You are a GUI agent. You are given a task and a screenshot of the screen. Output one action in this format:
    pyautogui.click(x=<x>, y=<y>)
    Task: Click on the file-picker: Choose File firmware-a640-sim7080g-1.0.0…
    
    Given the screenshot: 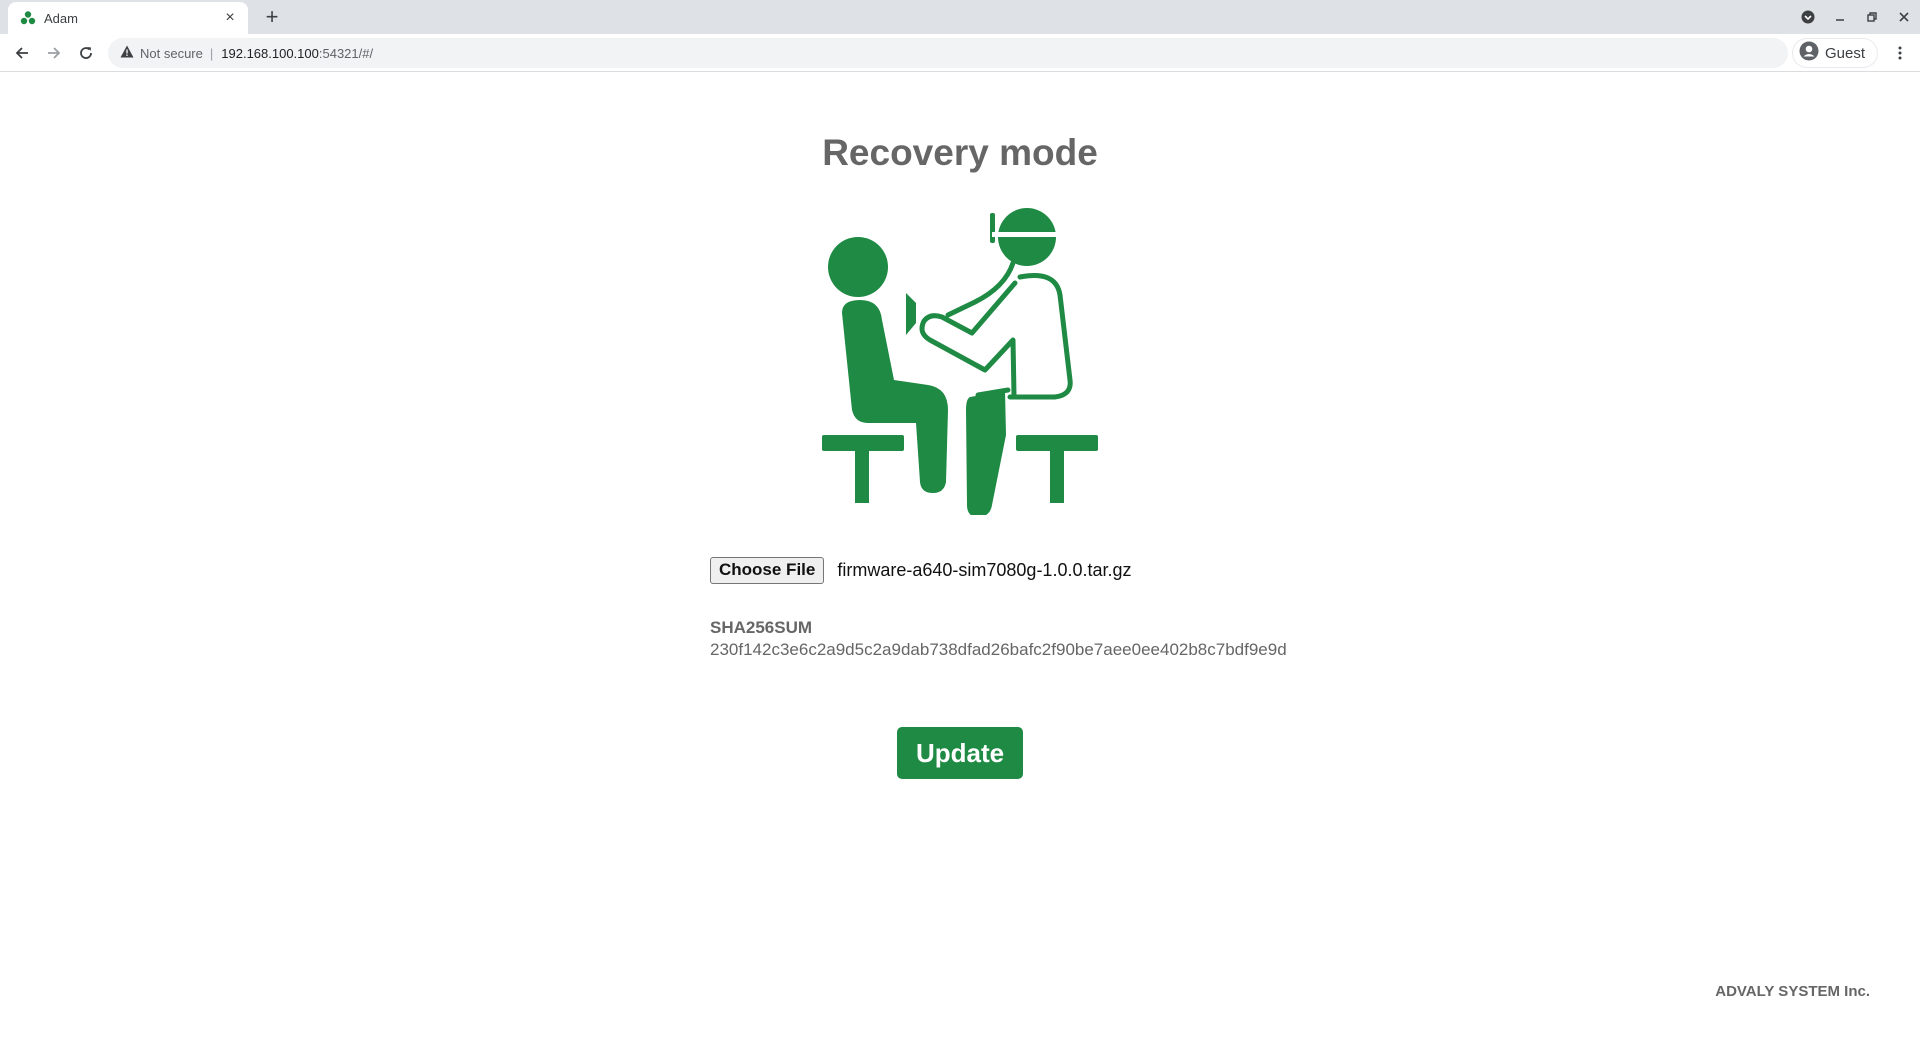 What is the action you would take?
    pyautogui.click(x=921, y=570)
    